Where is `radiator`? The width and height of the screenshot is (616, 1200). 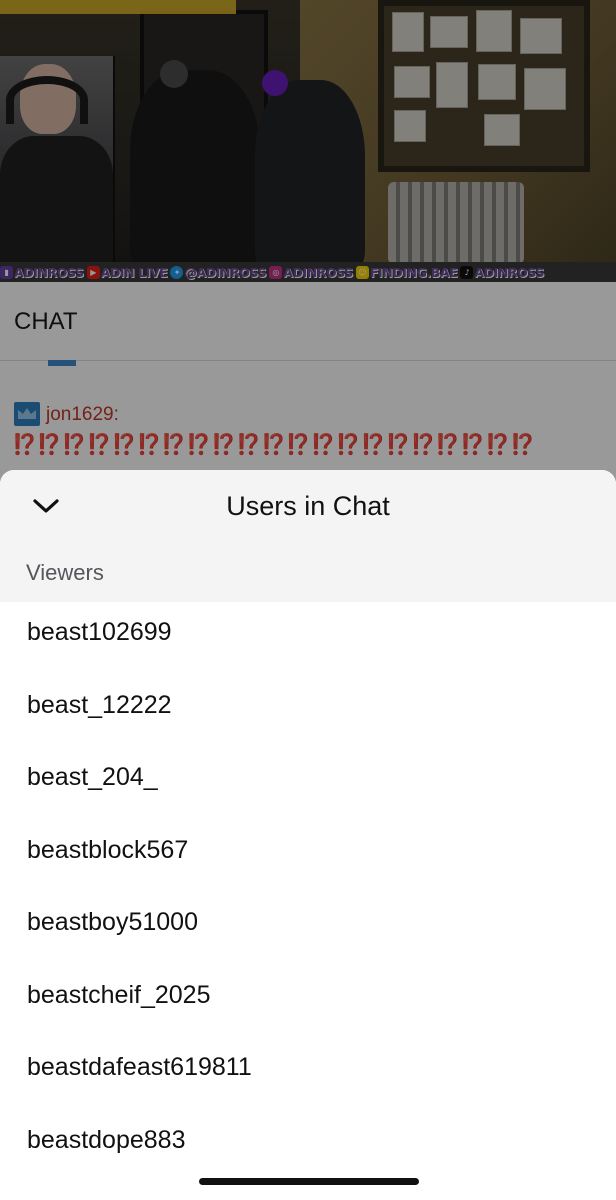
radiator is located at coordinates (456, 223).